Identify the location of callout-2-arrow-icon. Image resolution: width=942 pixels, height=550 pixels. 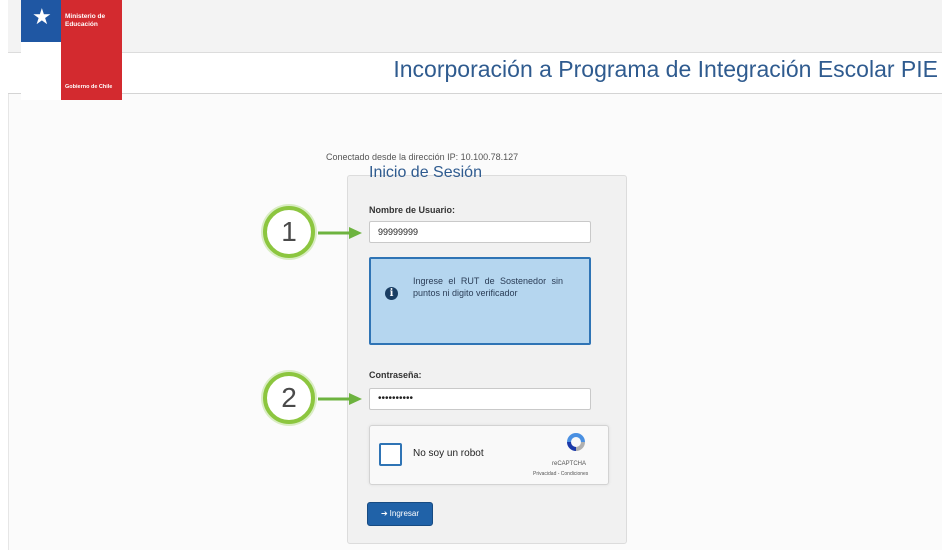
(340, 399).